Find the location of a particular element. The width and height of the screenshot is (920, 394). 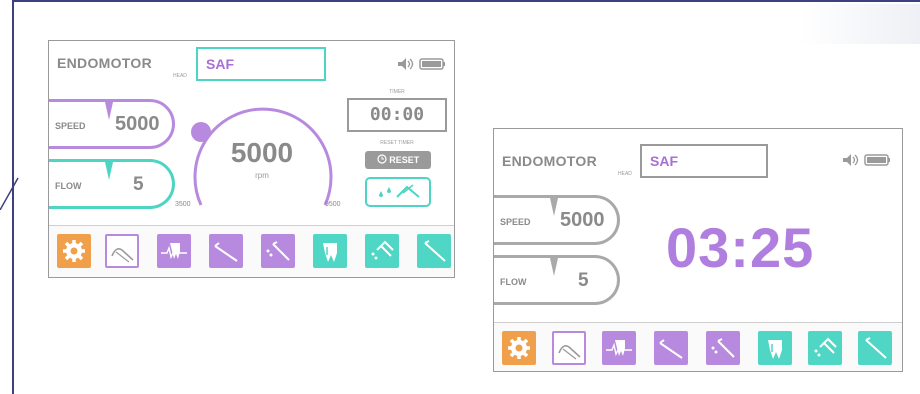

dial-value: 5000 is located at coordinates (262, 152).